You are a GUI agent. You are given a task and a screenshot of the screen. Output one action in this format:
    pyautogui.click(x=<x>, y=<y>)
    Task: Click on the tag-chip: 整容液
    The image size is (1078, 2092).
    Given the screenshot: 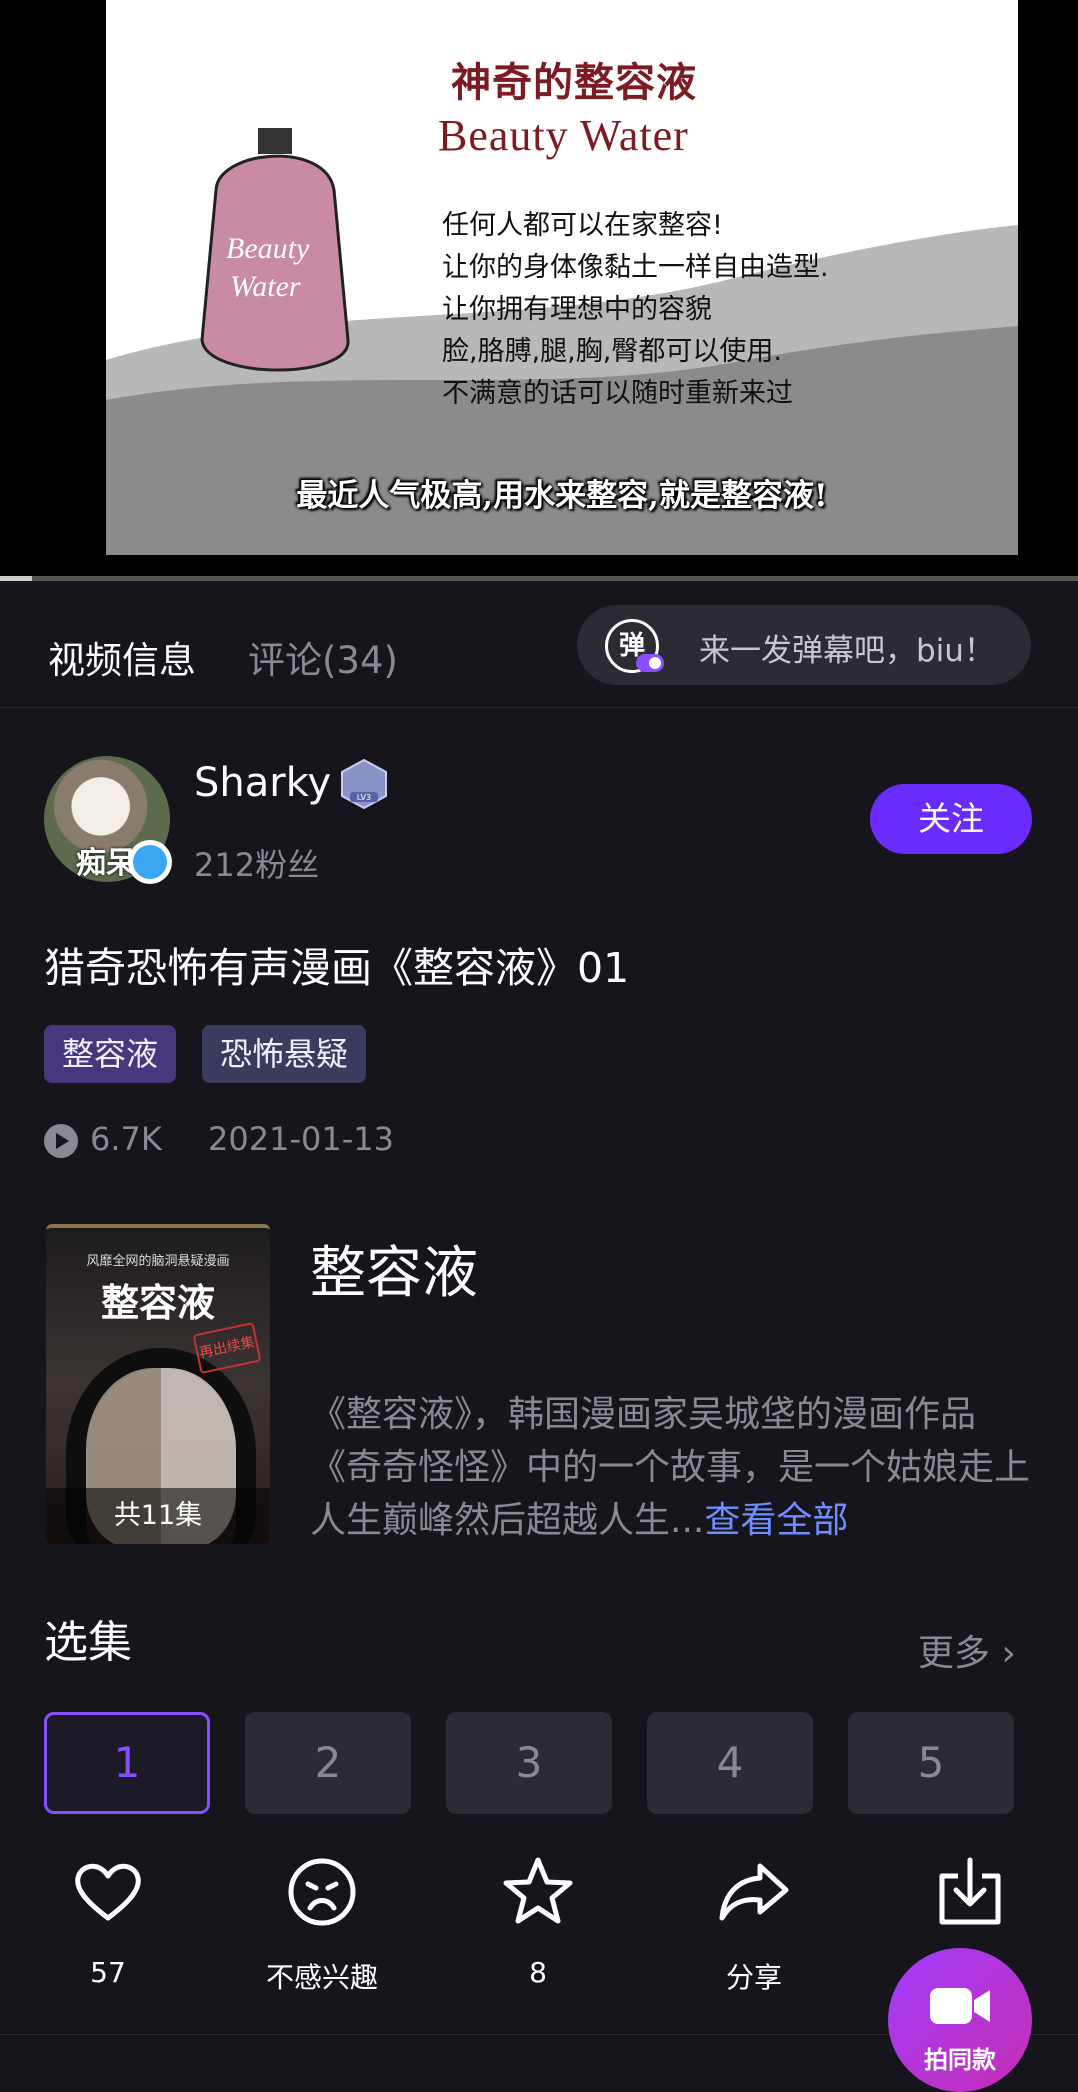 What is the action you would take?
    pyautogui.click(x=110, y=1054)
    